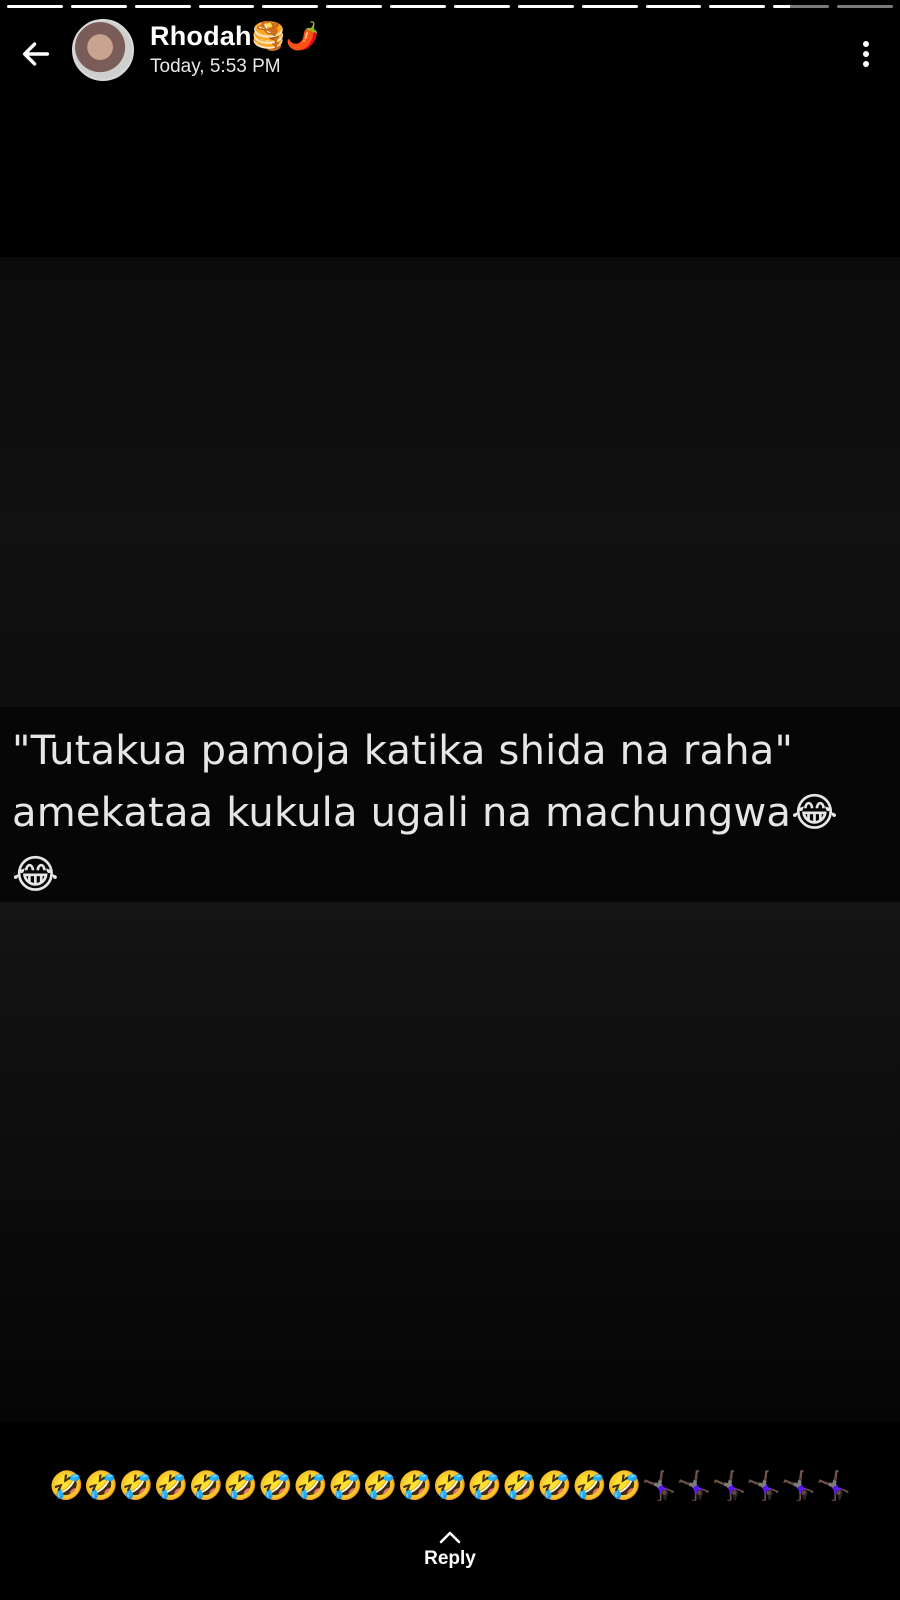  I want to click on more-vertical-icon, so click(866, 54).